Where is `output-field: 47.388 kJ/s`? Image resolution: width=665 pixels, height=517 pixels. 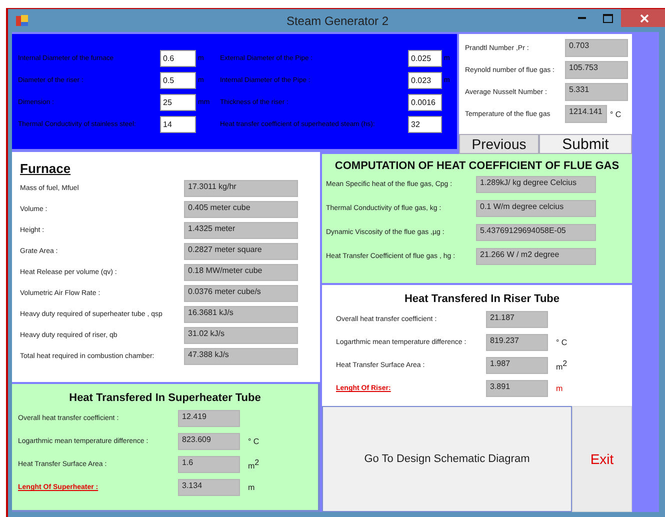 output-field: 47.388 kJ/s is located at coordinates (241, 356).